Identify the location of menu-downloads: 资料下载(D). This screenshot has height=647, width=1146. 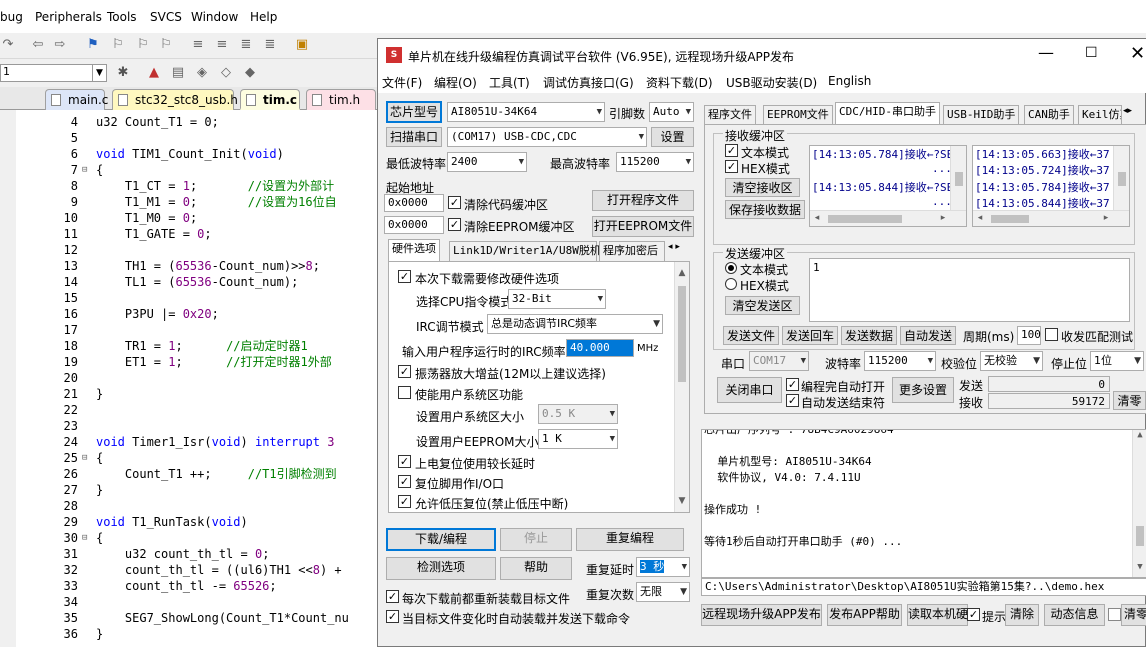
(679, 82).